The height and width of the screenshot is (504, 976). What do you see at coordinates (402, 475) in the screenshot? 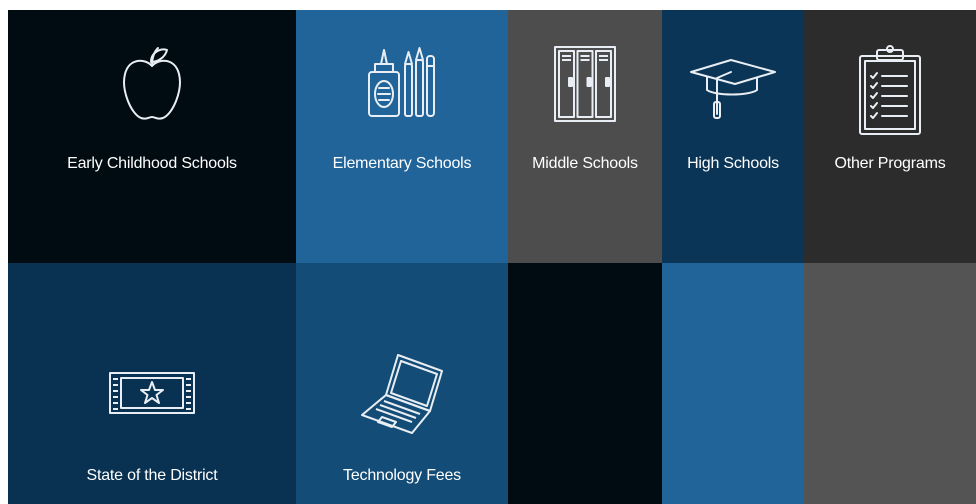
I see `tile-label: Technology Fees` at bounding box center [402, 475].